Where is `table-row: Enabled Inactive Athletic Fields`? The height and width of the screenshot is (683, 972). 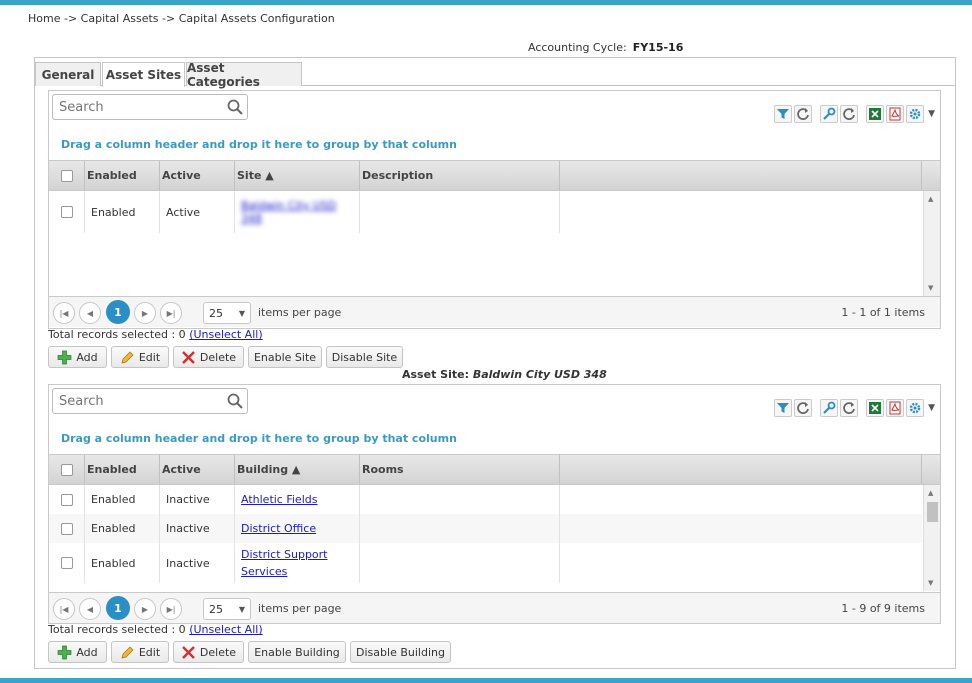 table-row: Enabled Inactive Athletic Fields is located at coordinates (485, 499).